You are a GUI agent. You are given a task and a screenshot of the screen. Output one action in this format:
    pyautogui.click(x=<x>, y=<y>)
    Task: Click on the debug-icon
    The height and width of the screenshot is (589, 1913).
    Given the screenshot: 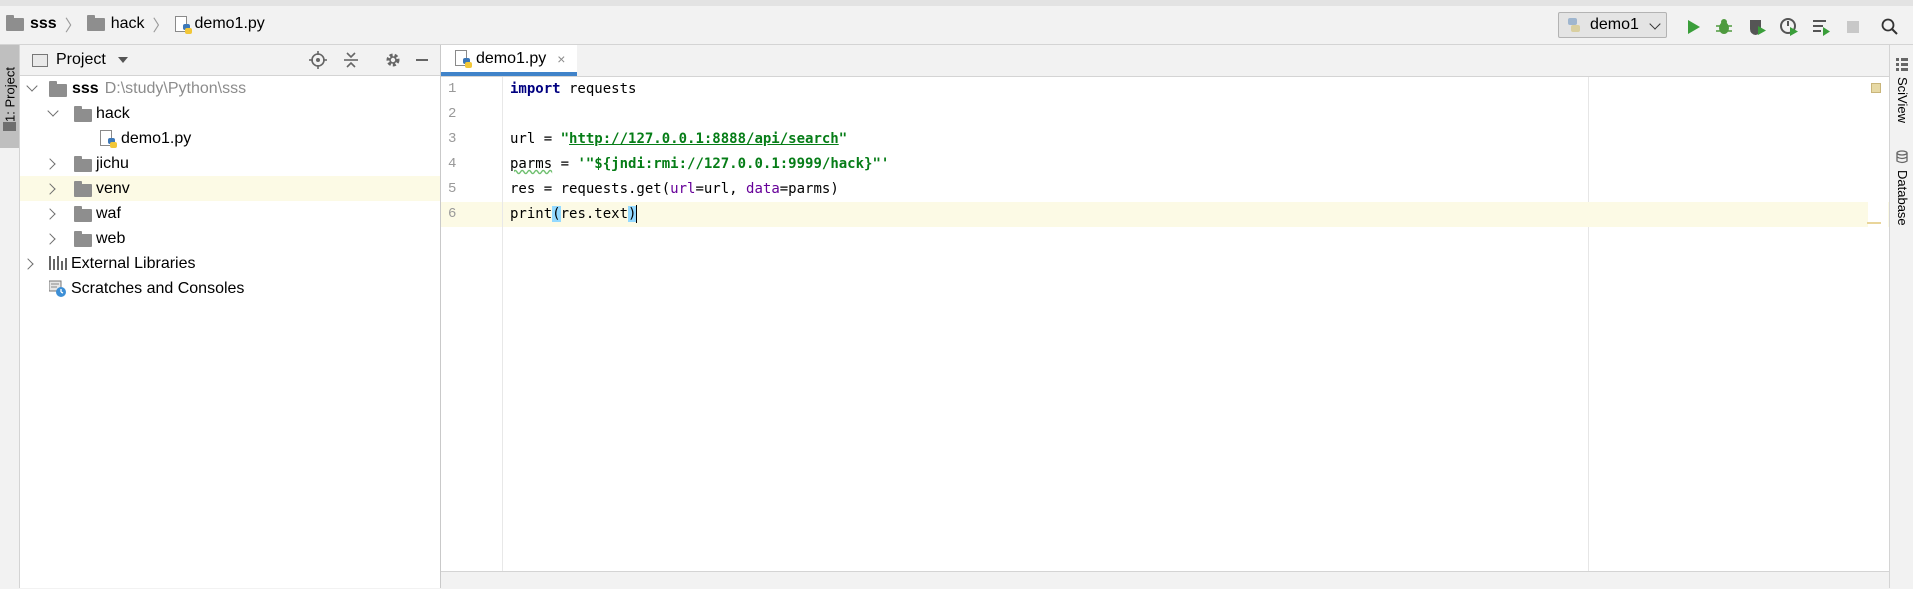 What is the action you would take?
    pyautogui.click(x=1724, y=27)
    